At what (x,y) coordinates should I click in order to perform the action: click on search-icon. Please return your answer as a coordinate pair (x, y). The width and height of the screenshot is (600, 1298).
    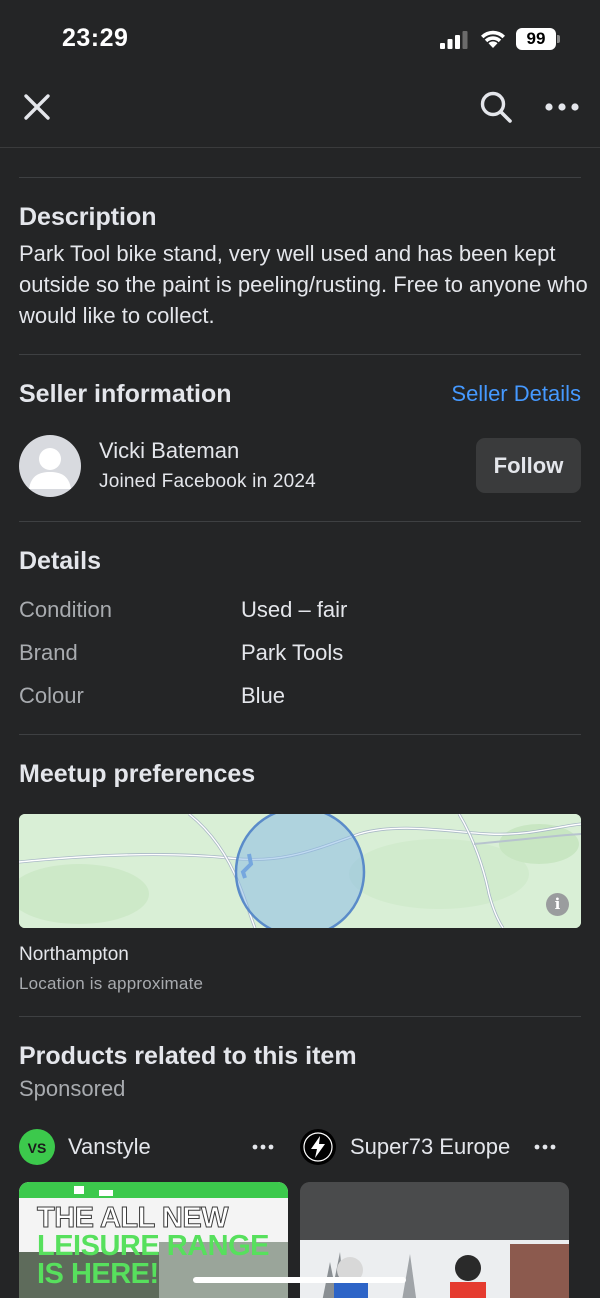
    Looking at the image, I should click on (496, 107).